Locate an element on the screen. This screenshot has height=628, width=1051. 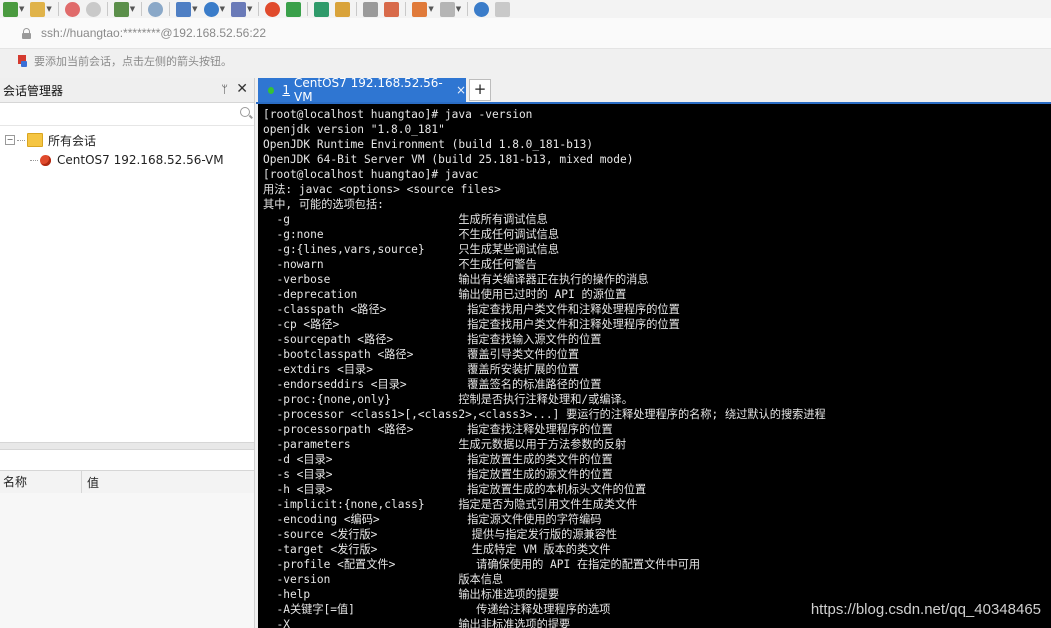
terminal-line: [root@localhost huangtao]# javac is located at coordinates (371, 174).